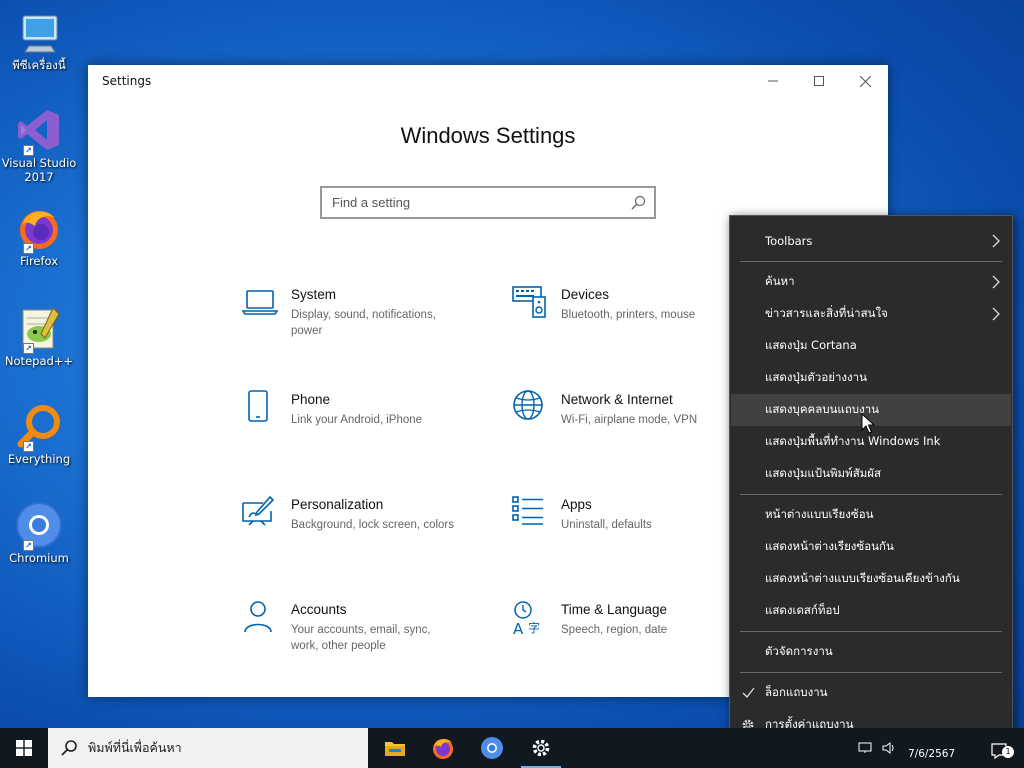 This screenshot has width=1024, height=768. Describe the element at coordinates (829, 546) in the screenshot. I see `menu-item-label: แสดงหน้าต่างเรียงซ้อนกัน` at that location.